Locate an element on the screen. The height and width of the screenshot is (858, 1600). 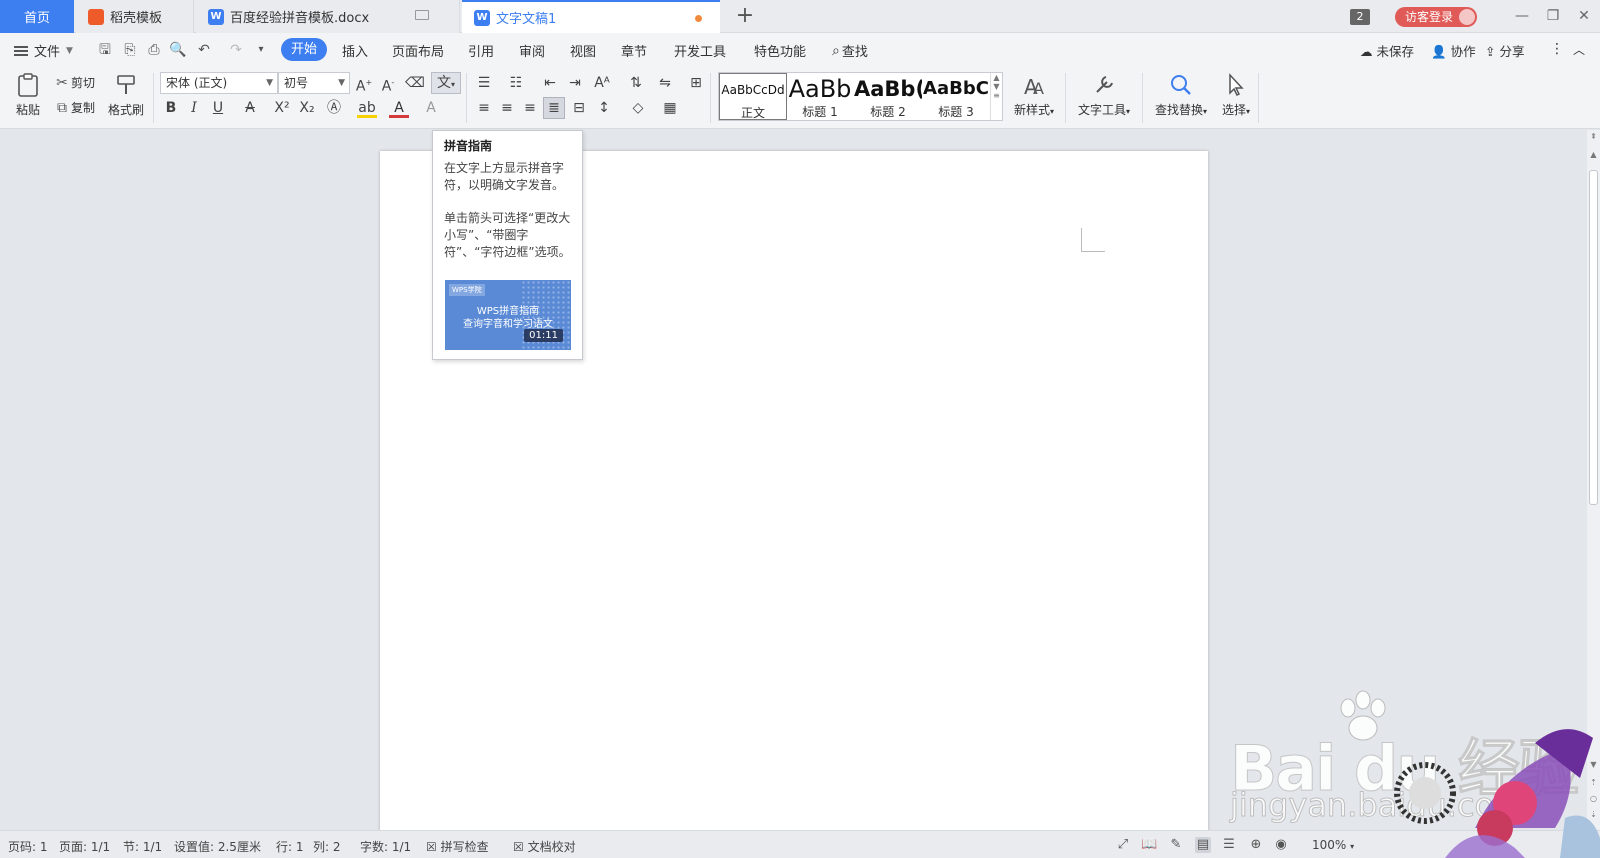
status-word-count: 字数: 1/1 is located at coordinates (385, 846).